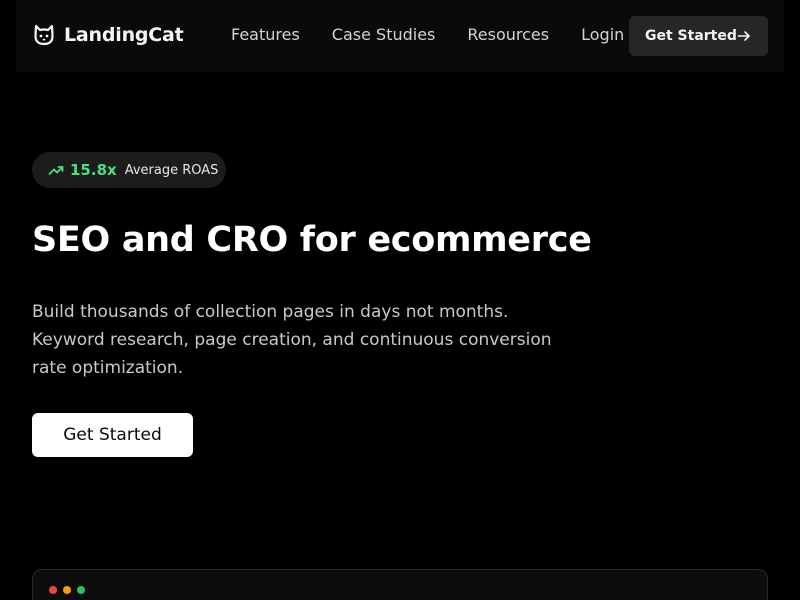 The image size is (800, 600). What do you see at coordinates (171, 170) in the screenshot?
I see `roas-label: Average ROAS` at bounding box center [171, 170].